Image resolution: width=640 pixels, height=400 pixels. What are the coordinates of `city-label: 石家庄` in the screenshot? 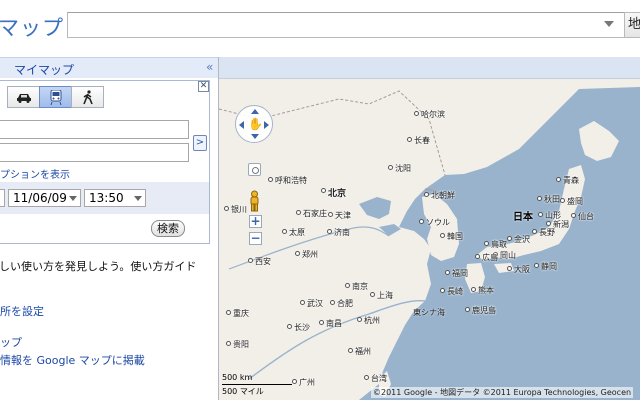 It's located at (315, 213).